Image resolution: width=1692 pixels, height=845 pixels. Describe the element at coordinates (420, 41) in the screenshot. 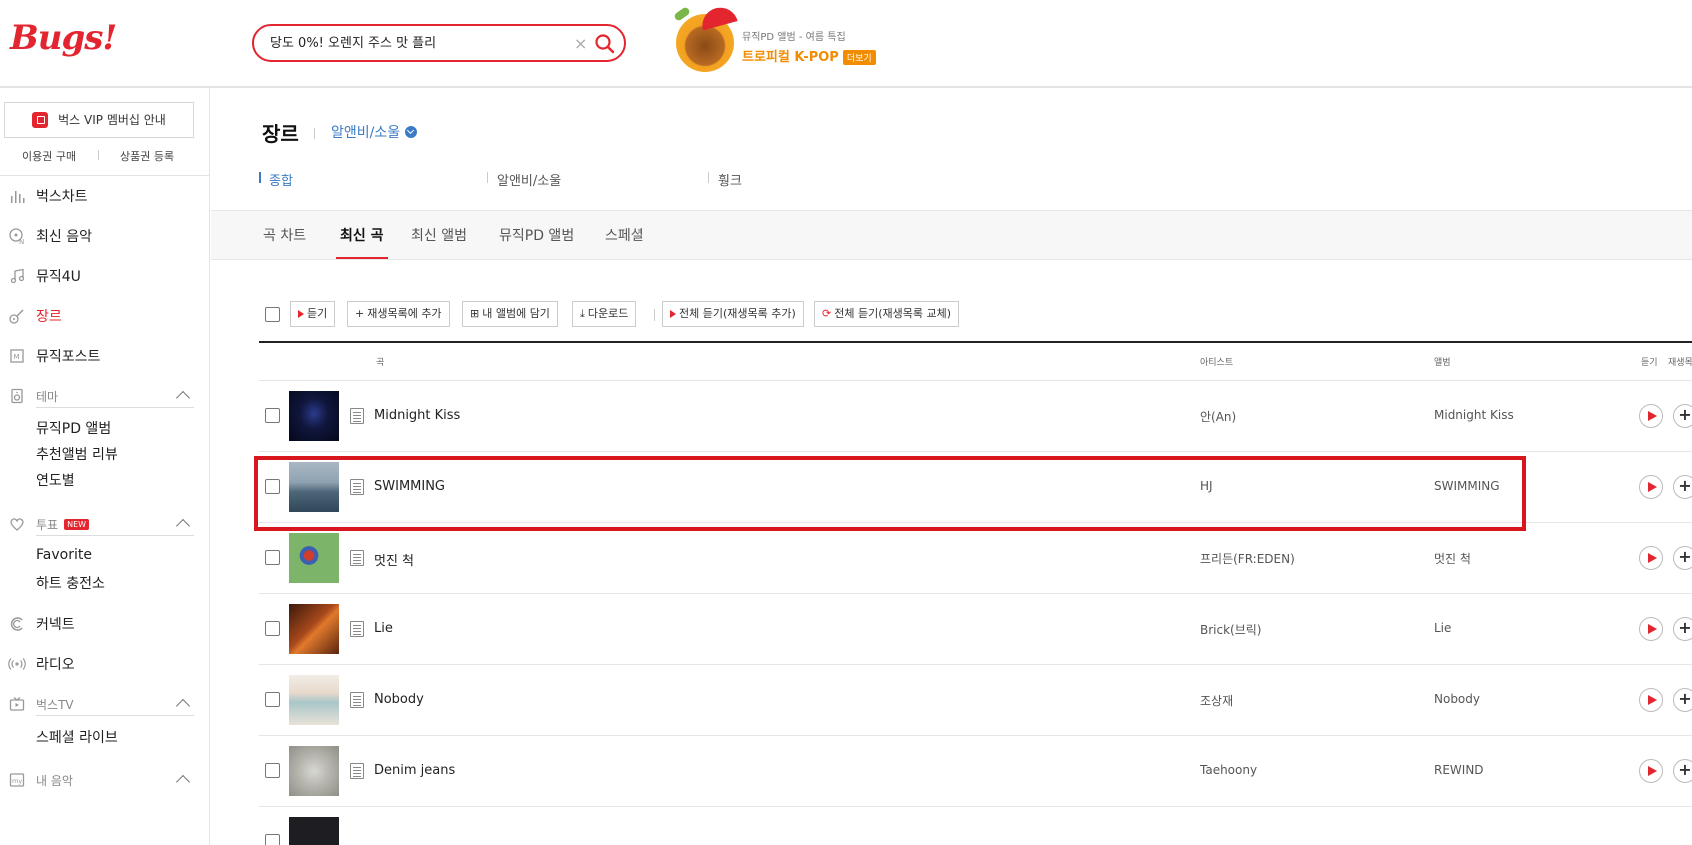

I see `search-input` at that location.